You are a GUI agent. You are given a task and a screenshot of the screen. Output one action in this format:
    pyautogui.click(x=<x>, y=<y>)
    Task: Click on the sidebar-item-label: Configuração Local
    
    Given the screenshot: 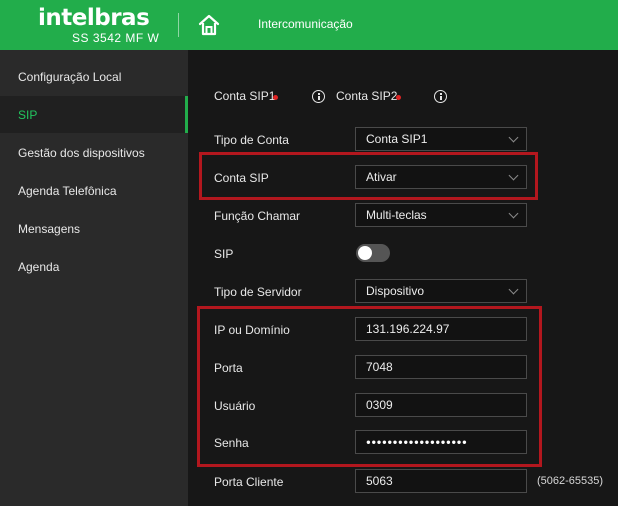 What is the action you would take?
    pyautogui.click(x=70, y=76)
    